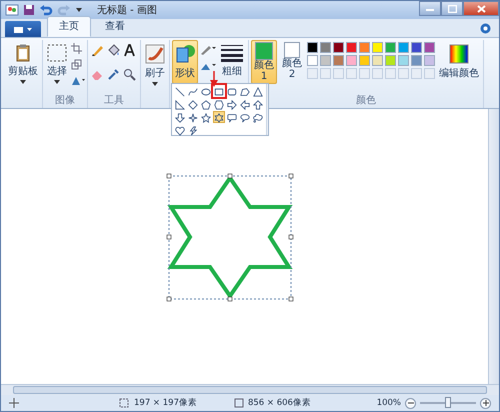 The image size is (500, 412). Describe the element at coordinates (57, 64) in the screenshot. I see `select-button: 选择` at that location.